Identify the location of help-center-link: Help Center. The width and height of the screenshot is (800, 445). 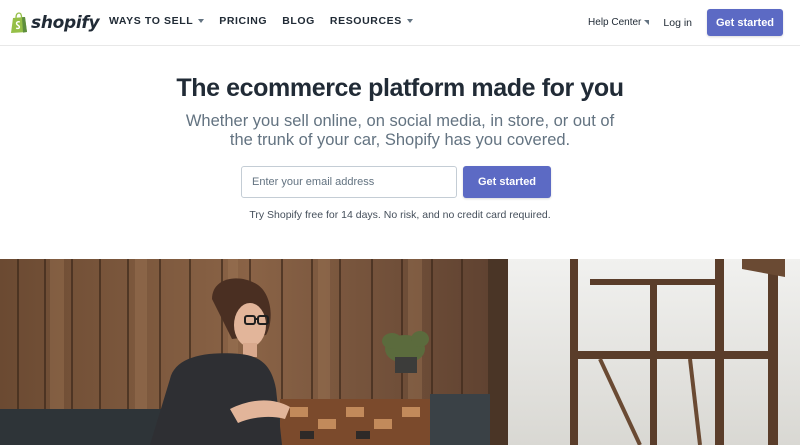
(619, 22).